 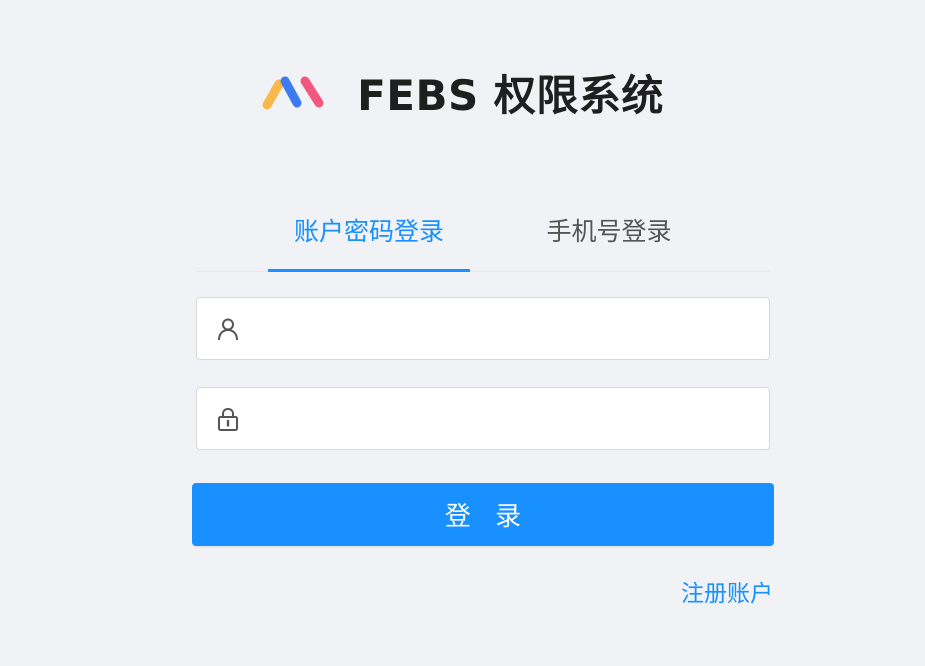 What do you see at coordinates (510, 95) in the screenshot?
I see `app-title: FEBS 权限系统` at bounding box center [510, 95].